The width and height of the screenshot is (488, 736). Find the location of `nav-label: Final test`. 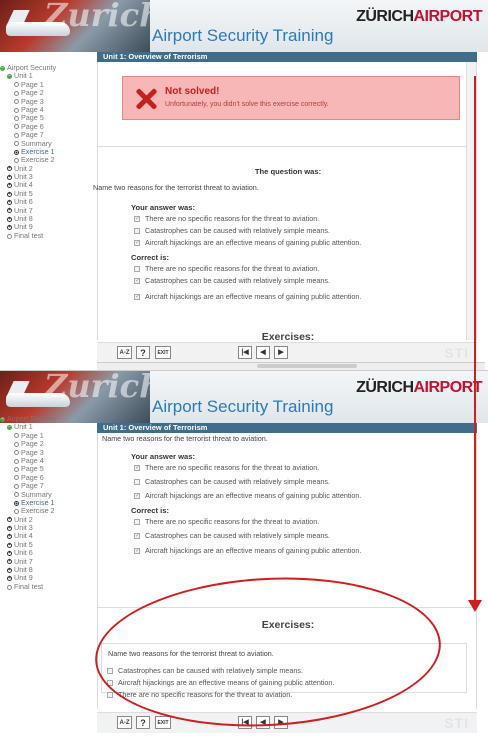

nav-label: Final test is located at coordinates (29, 235).